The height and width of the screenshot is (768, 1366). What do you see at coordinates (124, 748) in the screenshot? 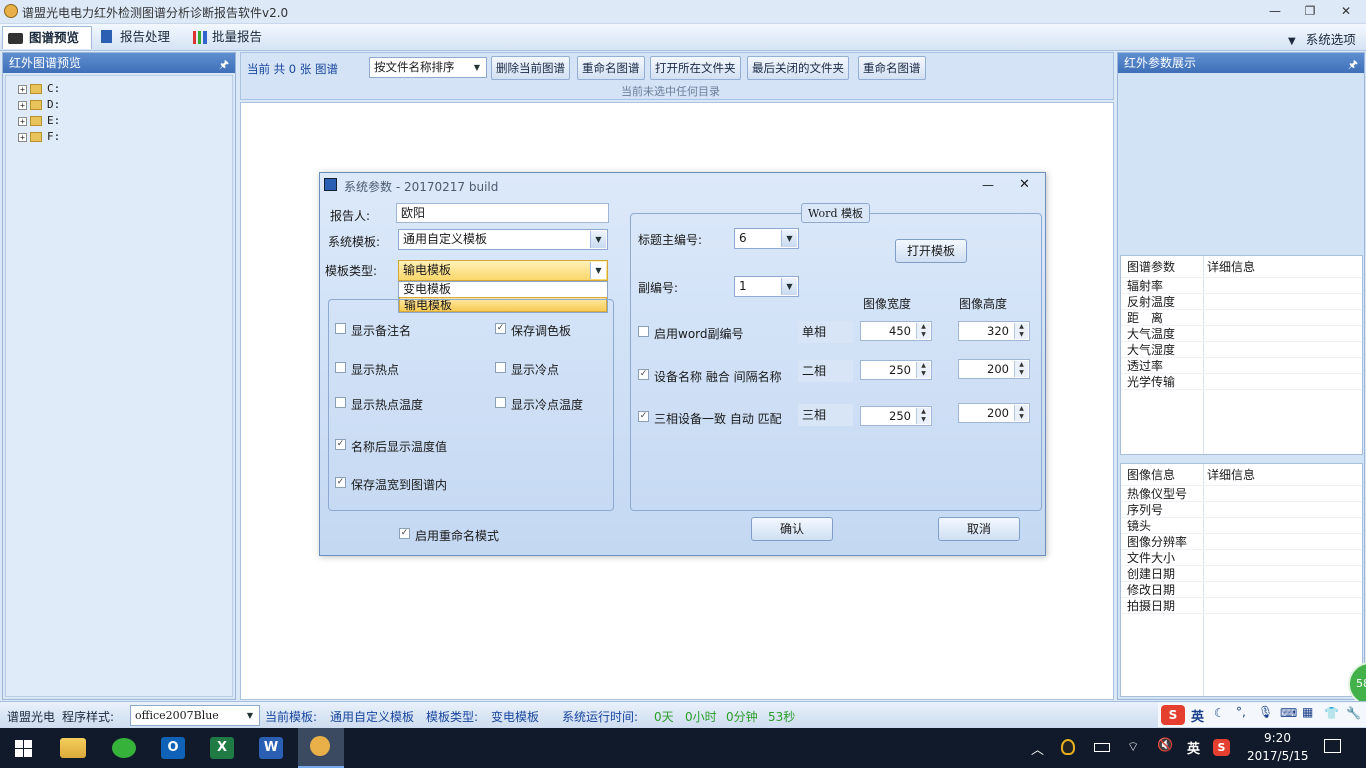
I see `wechat-icon` at bounding box center [124, 748].